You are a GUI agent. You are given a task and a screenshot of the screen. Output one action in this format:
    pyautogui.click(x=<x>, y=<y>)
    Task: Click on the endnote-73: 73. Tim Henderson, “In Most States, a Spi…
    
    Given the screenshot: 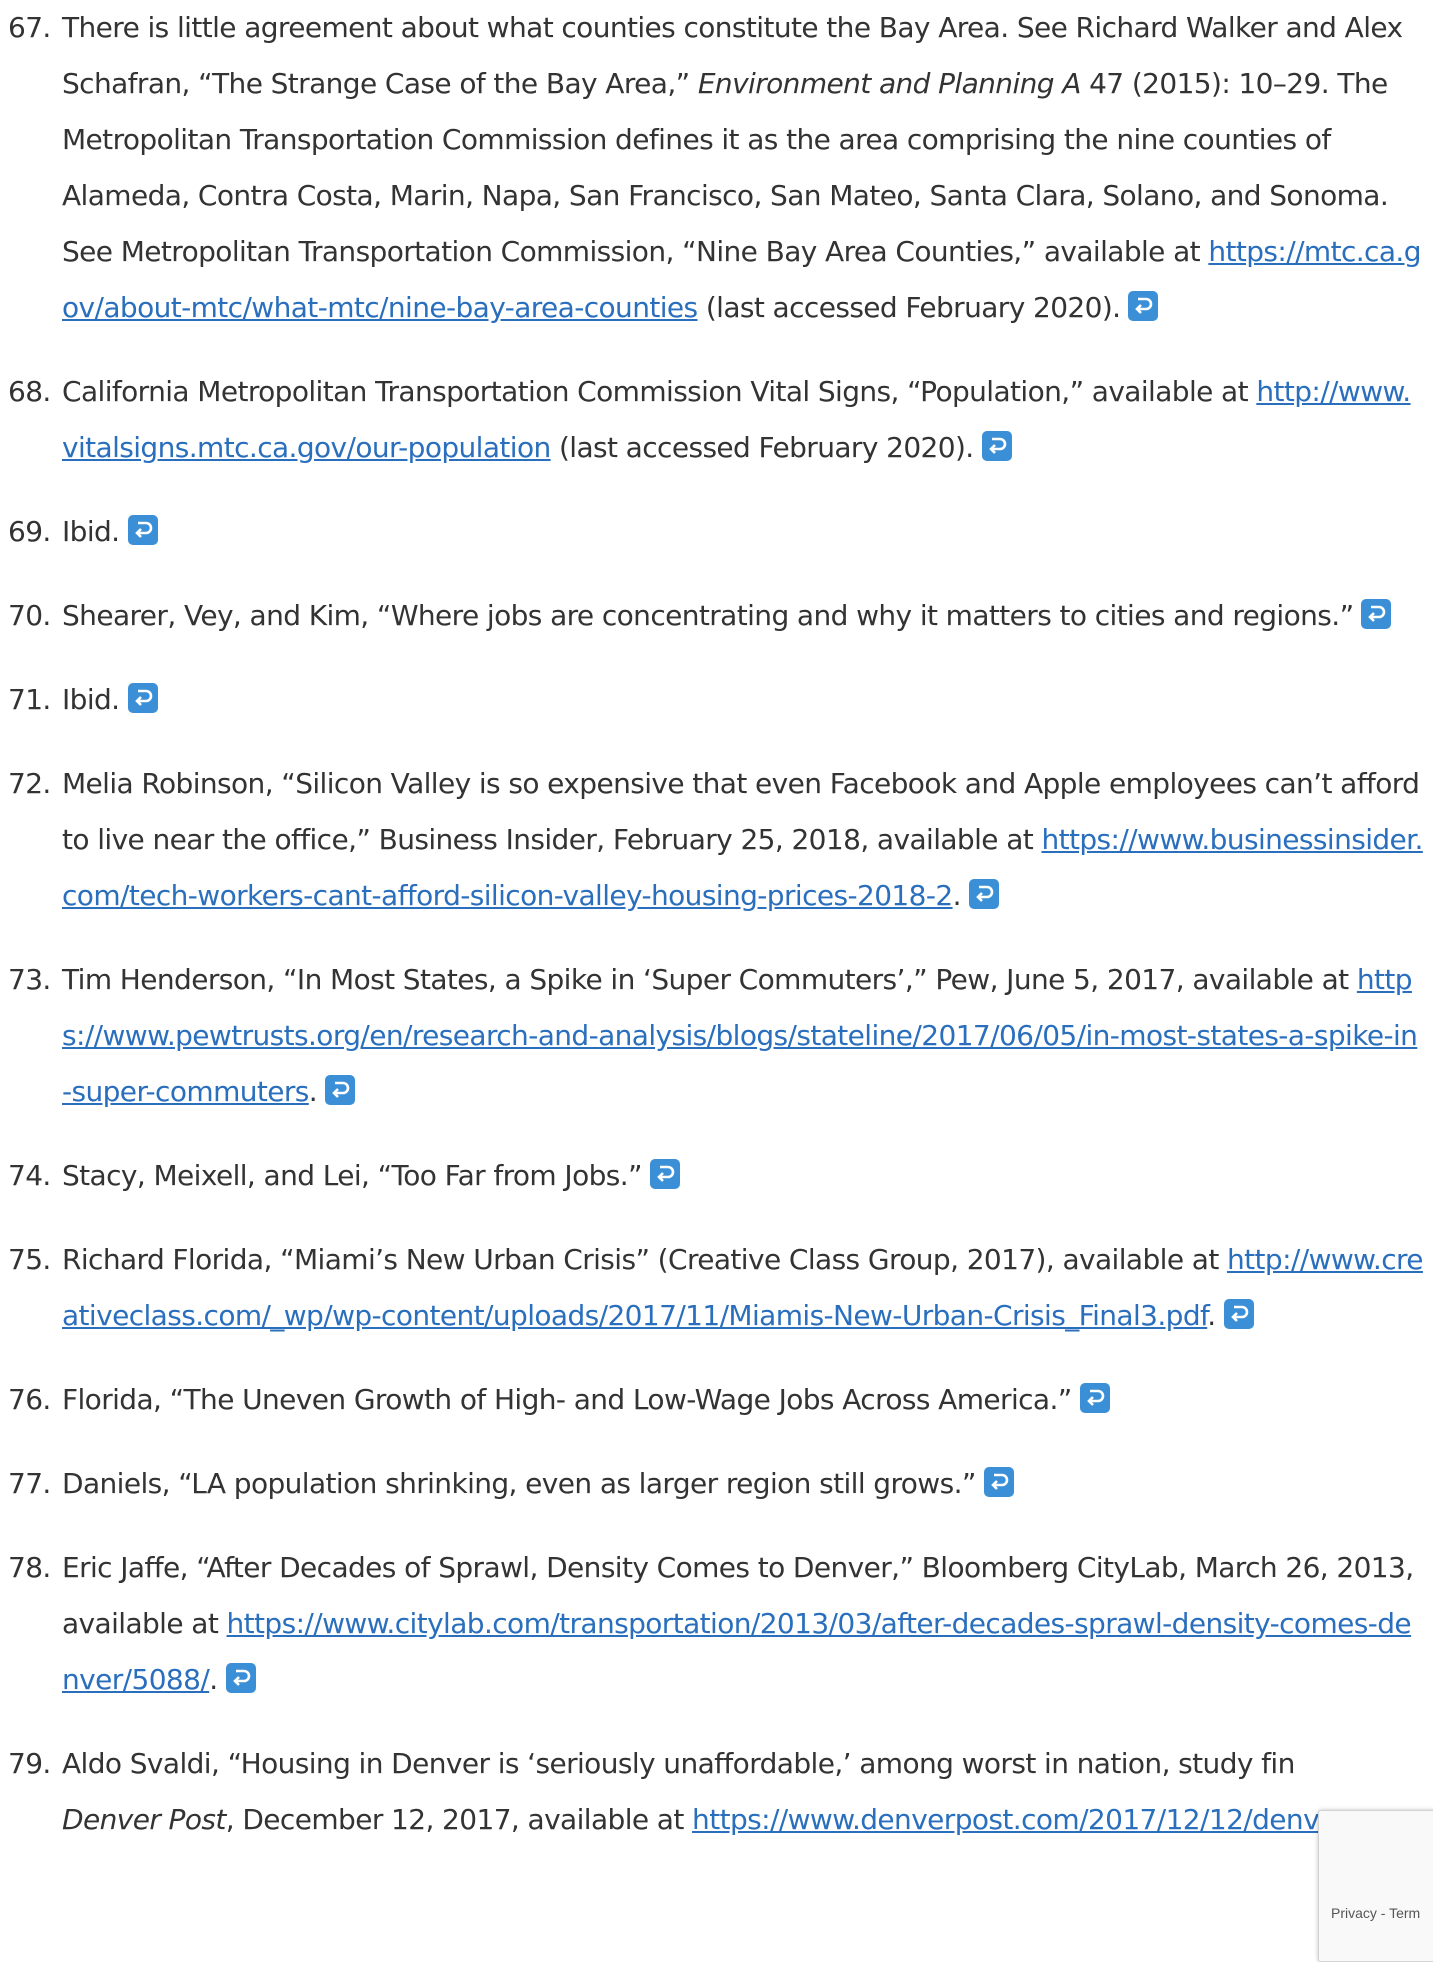 What is the action you would take?
    pyautogui.click(x=716, y=1036)
    